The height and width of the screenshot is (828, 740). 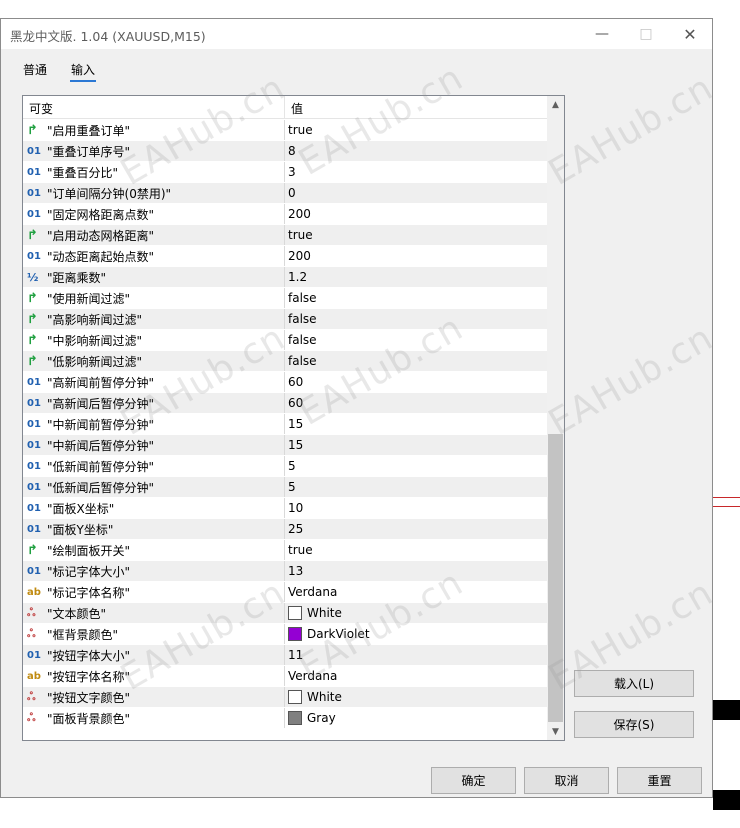 I want to click on variable-cell: 01 "面板Y坐标", so click(x=154, y=529).